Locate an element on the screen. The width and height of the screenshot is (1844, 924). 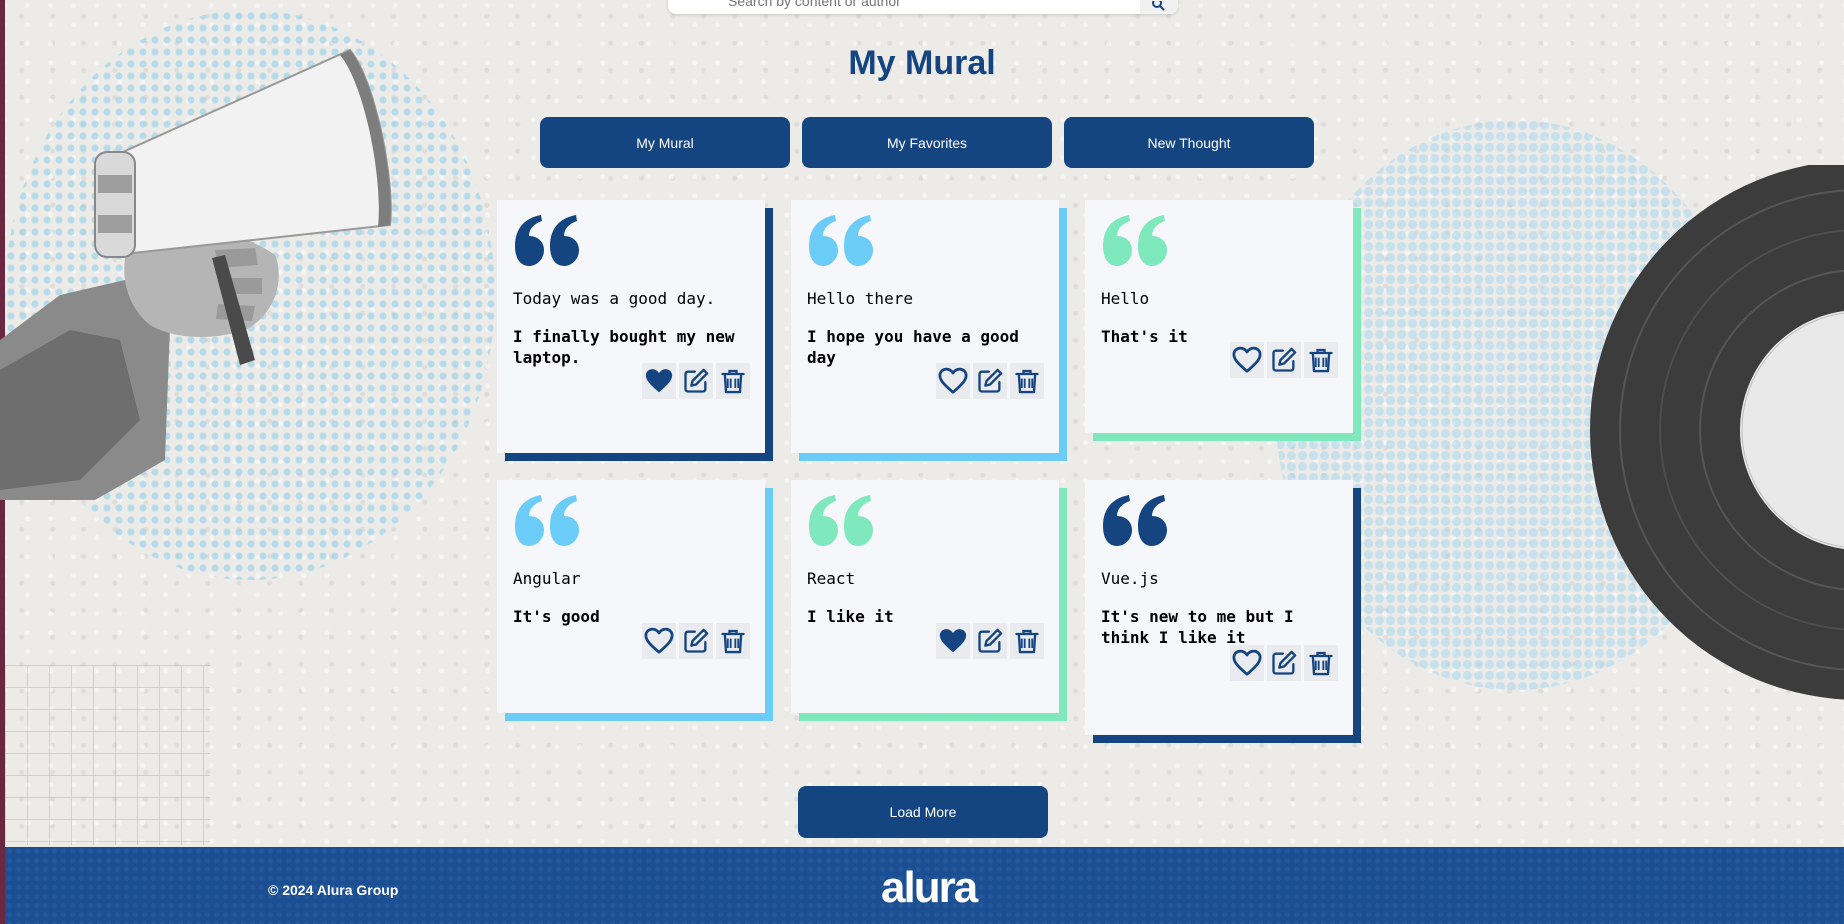
search-bar is located at coordinates (923, 7).